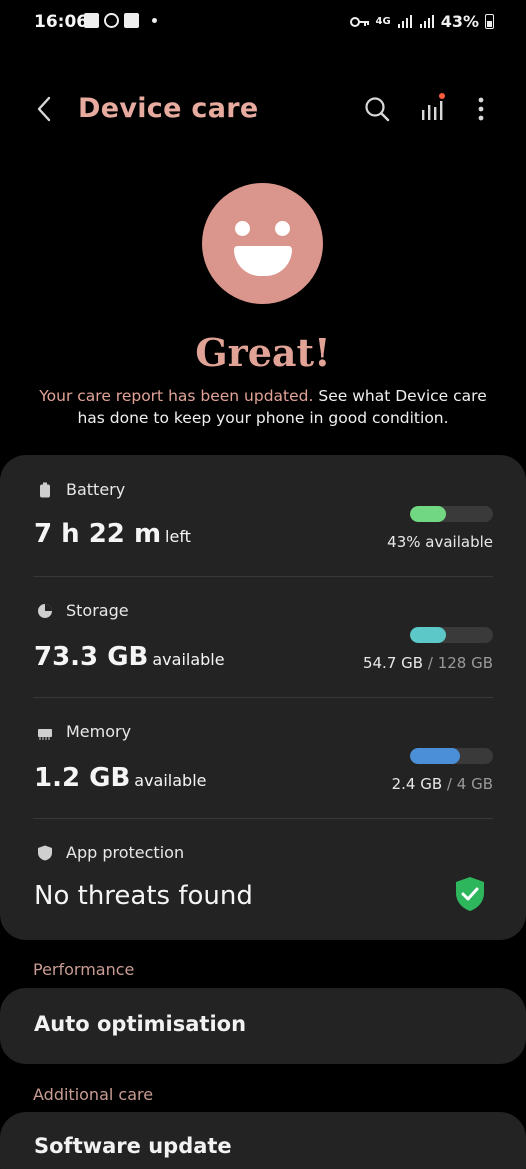  I want to click on memory-section: Memory 1.2 GB available 2.4 GB / 4 GB, so click(263, 757).